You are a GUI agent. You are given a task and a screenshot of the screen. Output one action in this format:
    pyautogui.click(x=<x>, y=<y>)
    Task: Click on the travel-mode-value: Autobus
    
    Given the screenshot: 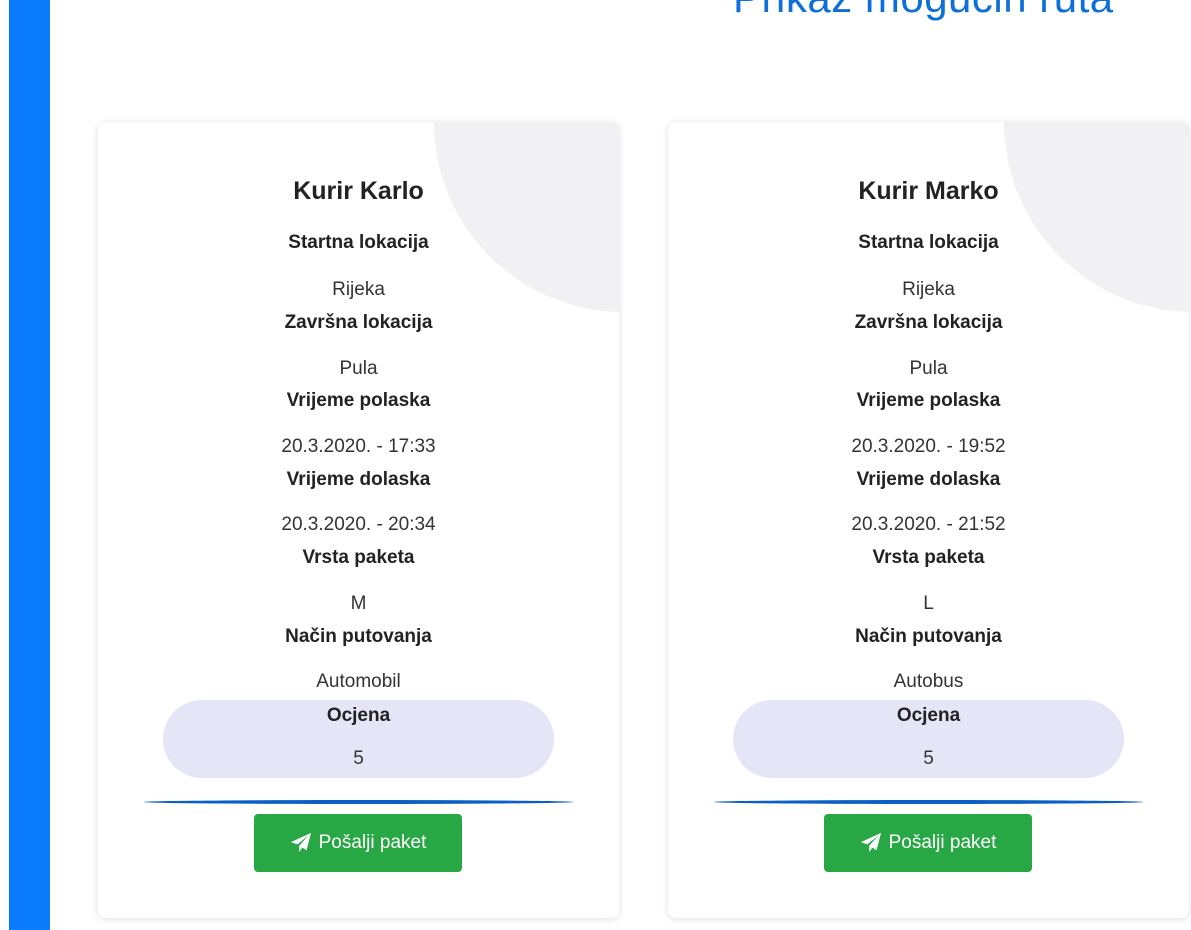 What is the action you would take?
    pyautogui.click(x=928, y=681)
    